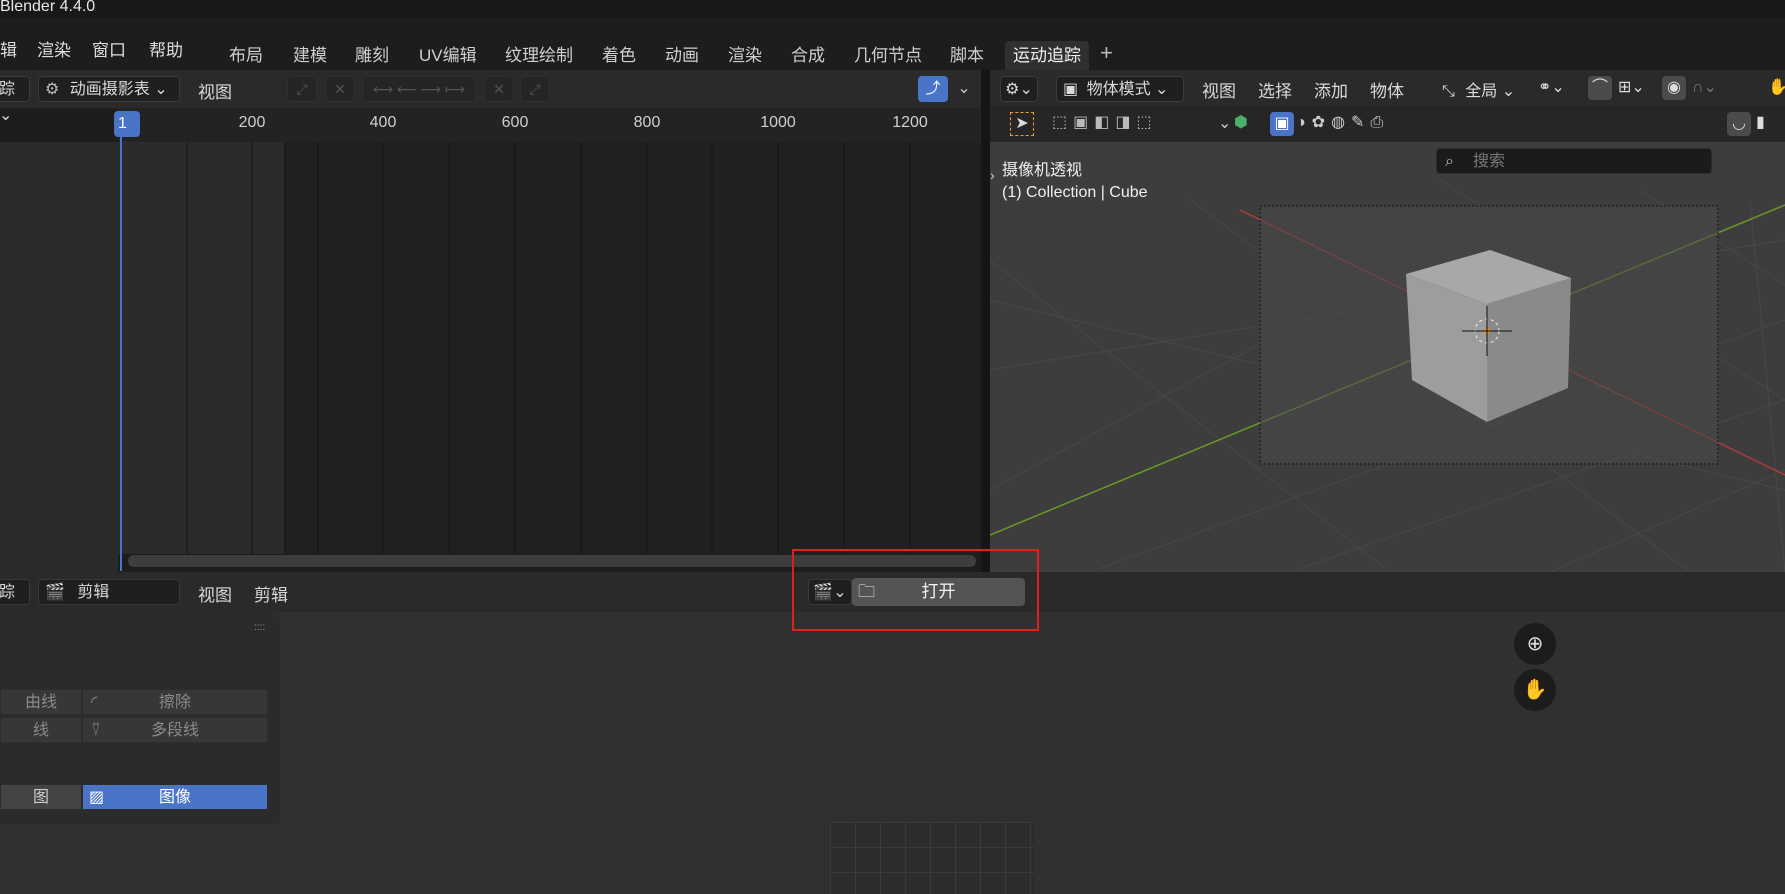 Image resolution: width=1785 pixels, height=894 pixels. Describe the element at coordinates (166, 48) in the screenshot. I see `menu-help: 帮助` at that location.